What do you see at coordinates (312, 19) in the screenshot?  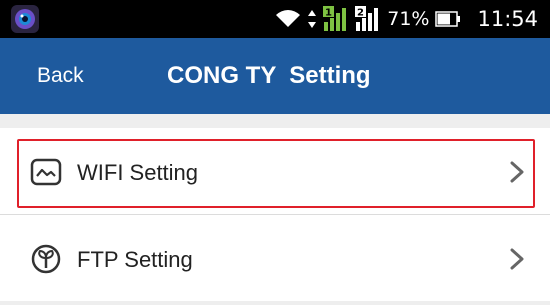 I see `data-transfer-icon` at bounding box center [312, 19].